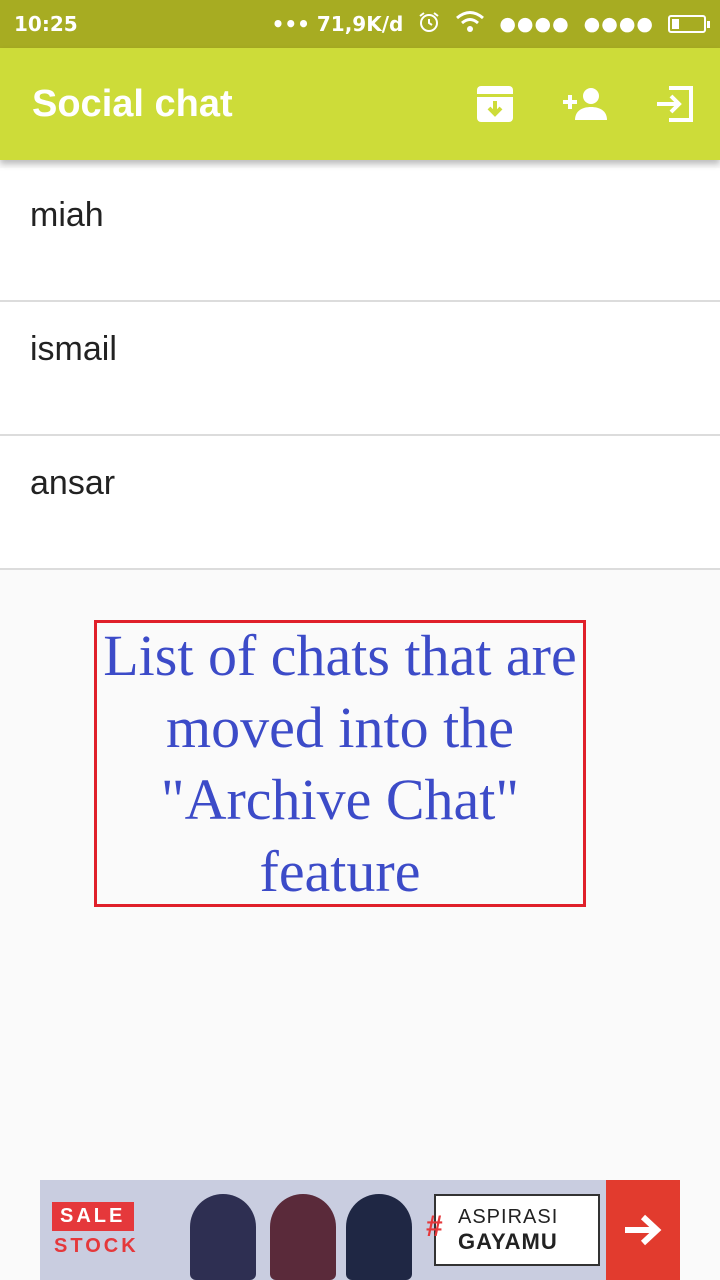 The image size is (720, 1280). I want to click on arrow-right-icon, so click(643, 1230).